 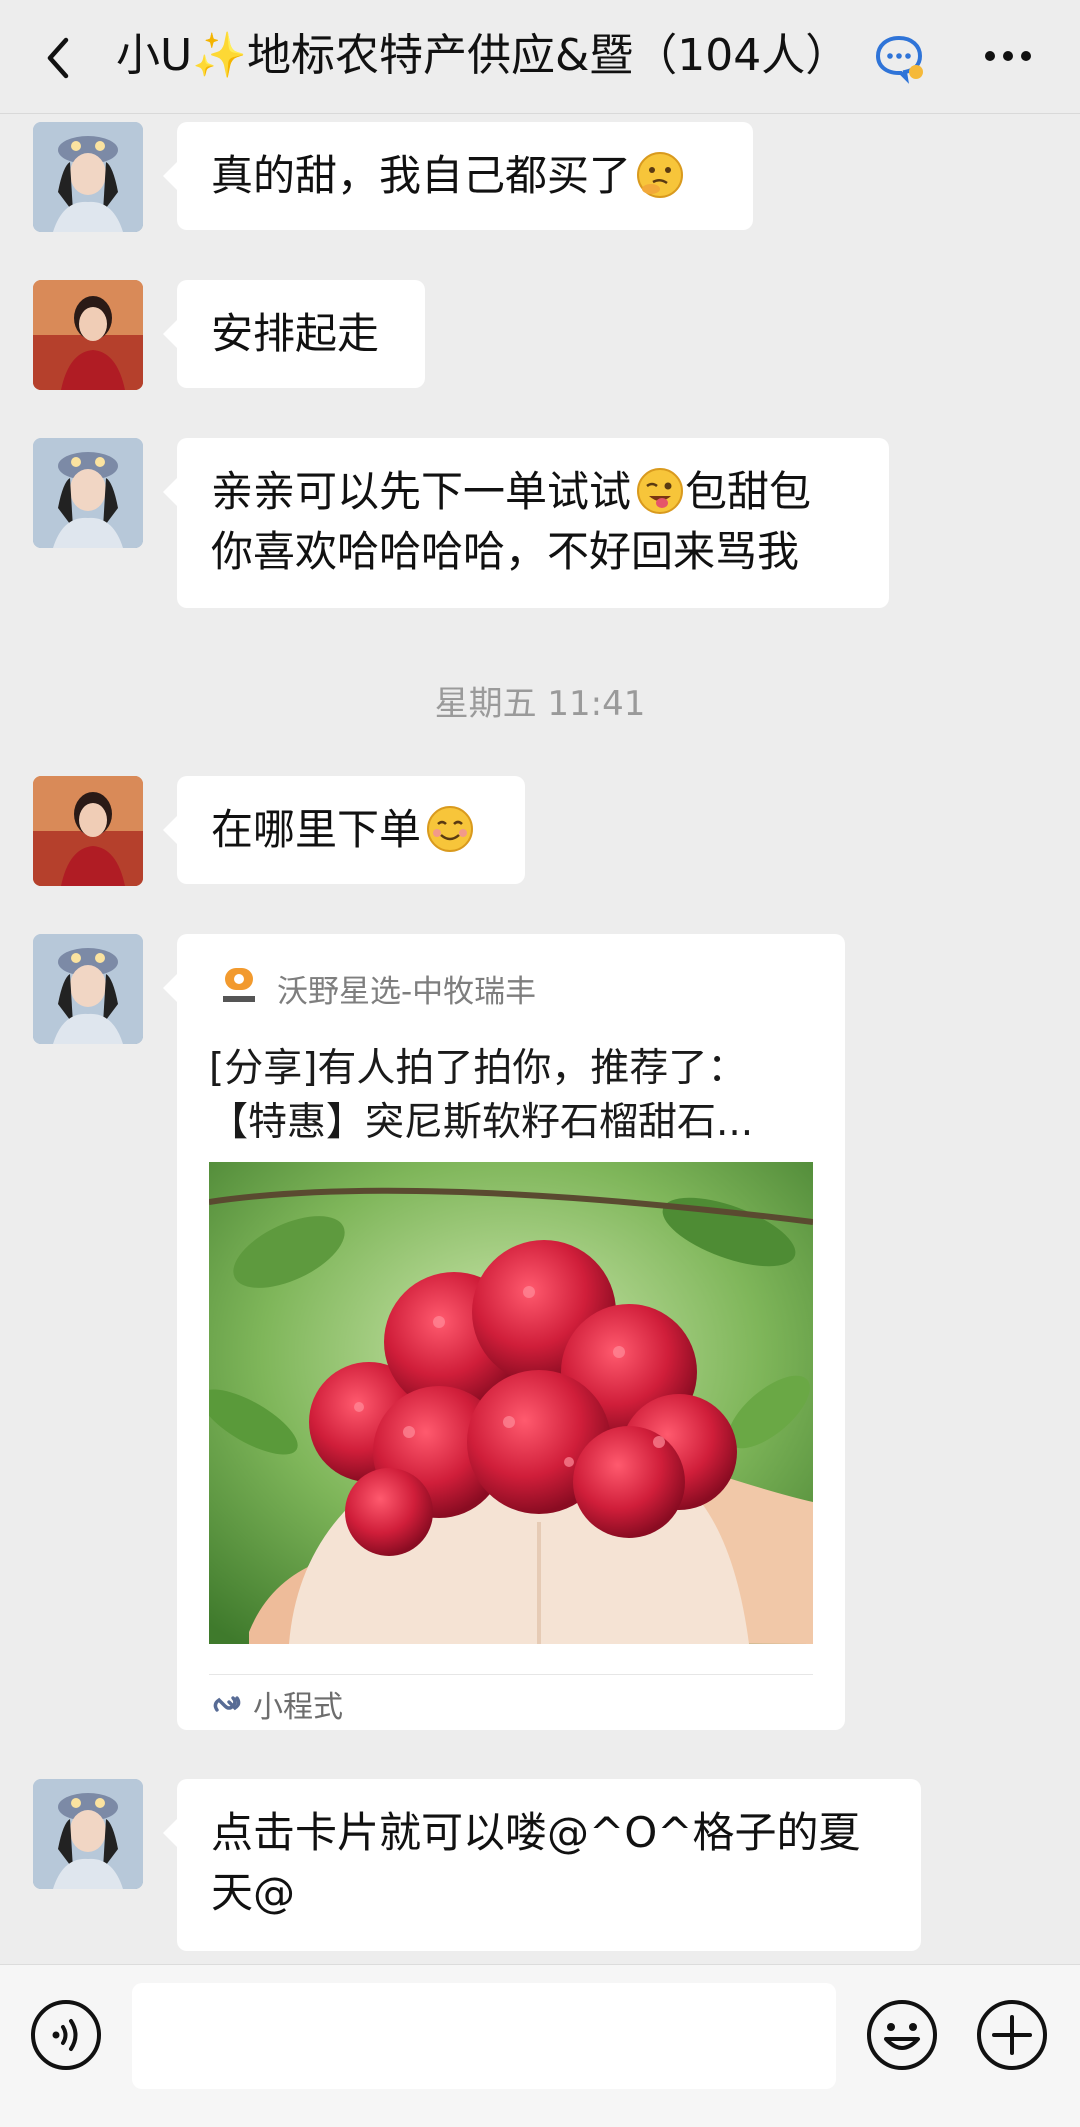 What do you see at coordinates (1008, 56) in the screenshot?
I see `more-dots-icon` at bounding box center [1008, 56].